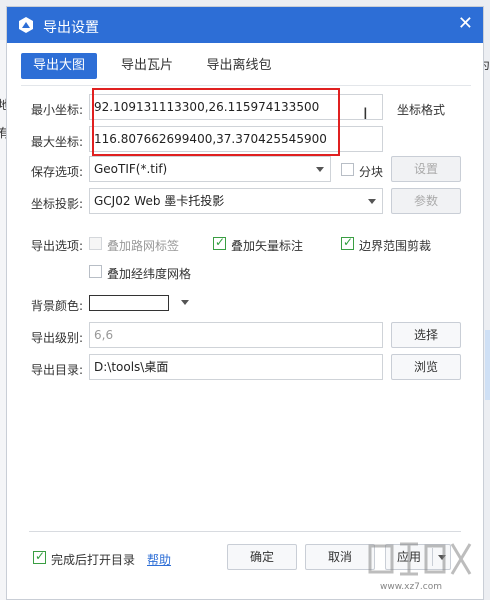 This screenshot has width=490, height=600. What do you see at coordinates (93, 560) in the screenshot?
I see `open-dir-checkbox-label: 完成后打开目录` at bounding box center [93, 560].